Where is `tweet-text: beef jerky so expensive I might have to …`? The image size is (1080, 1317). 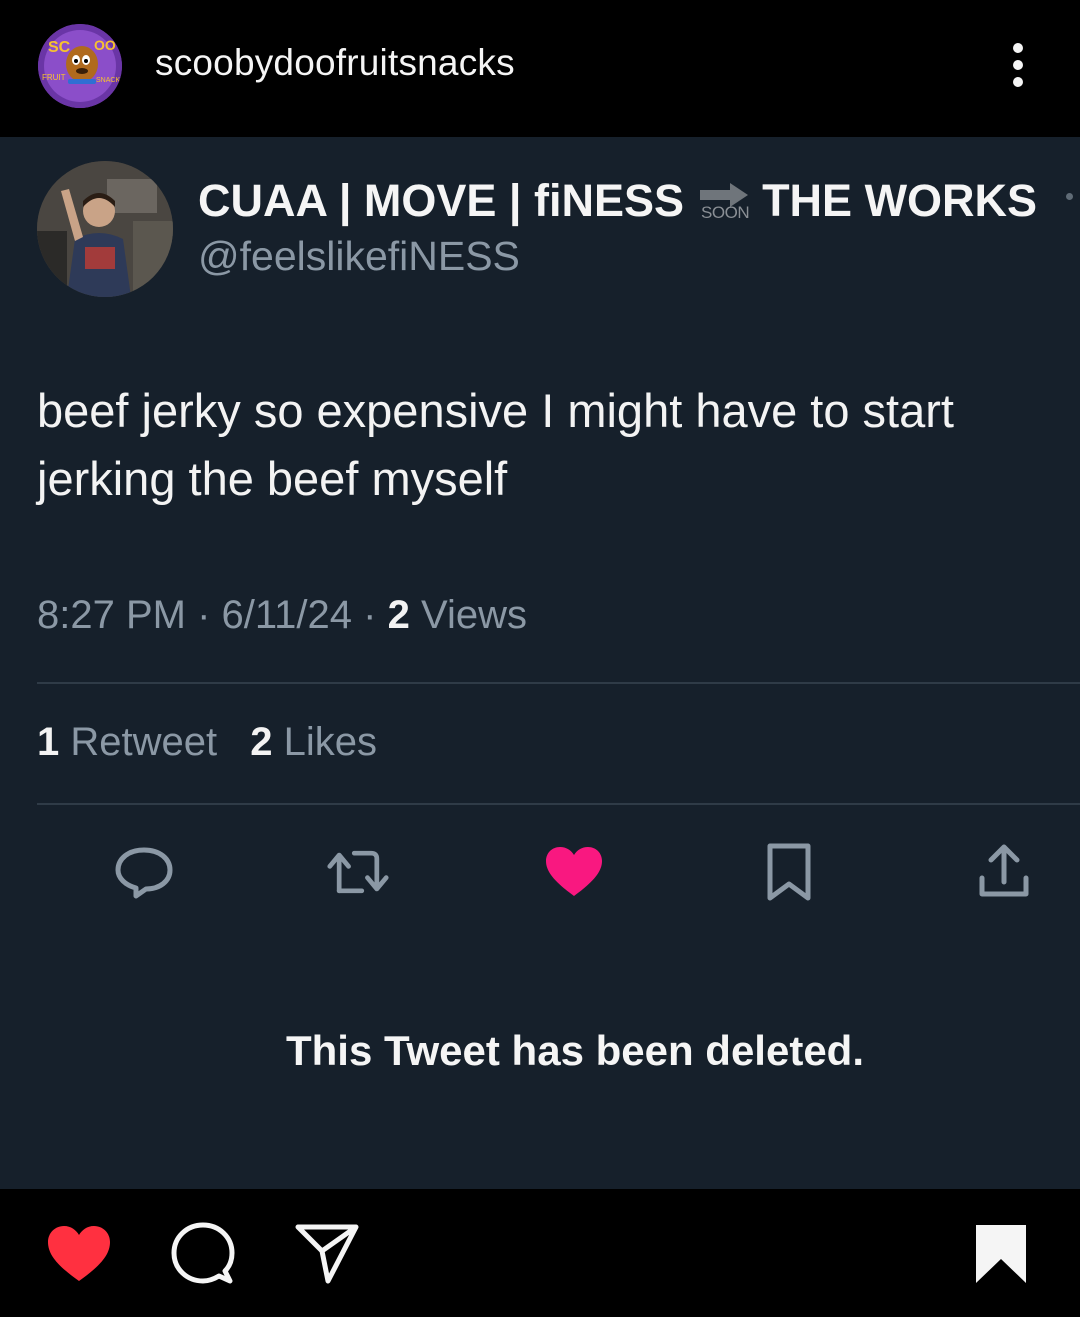
tweet-text: beef jerky so expensive I might have to … is located at coordinates (495, 444).